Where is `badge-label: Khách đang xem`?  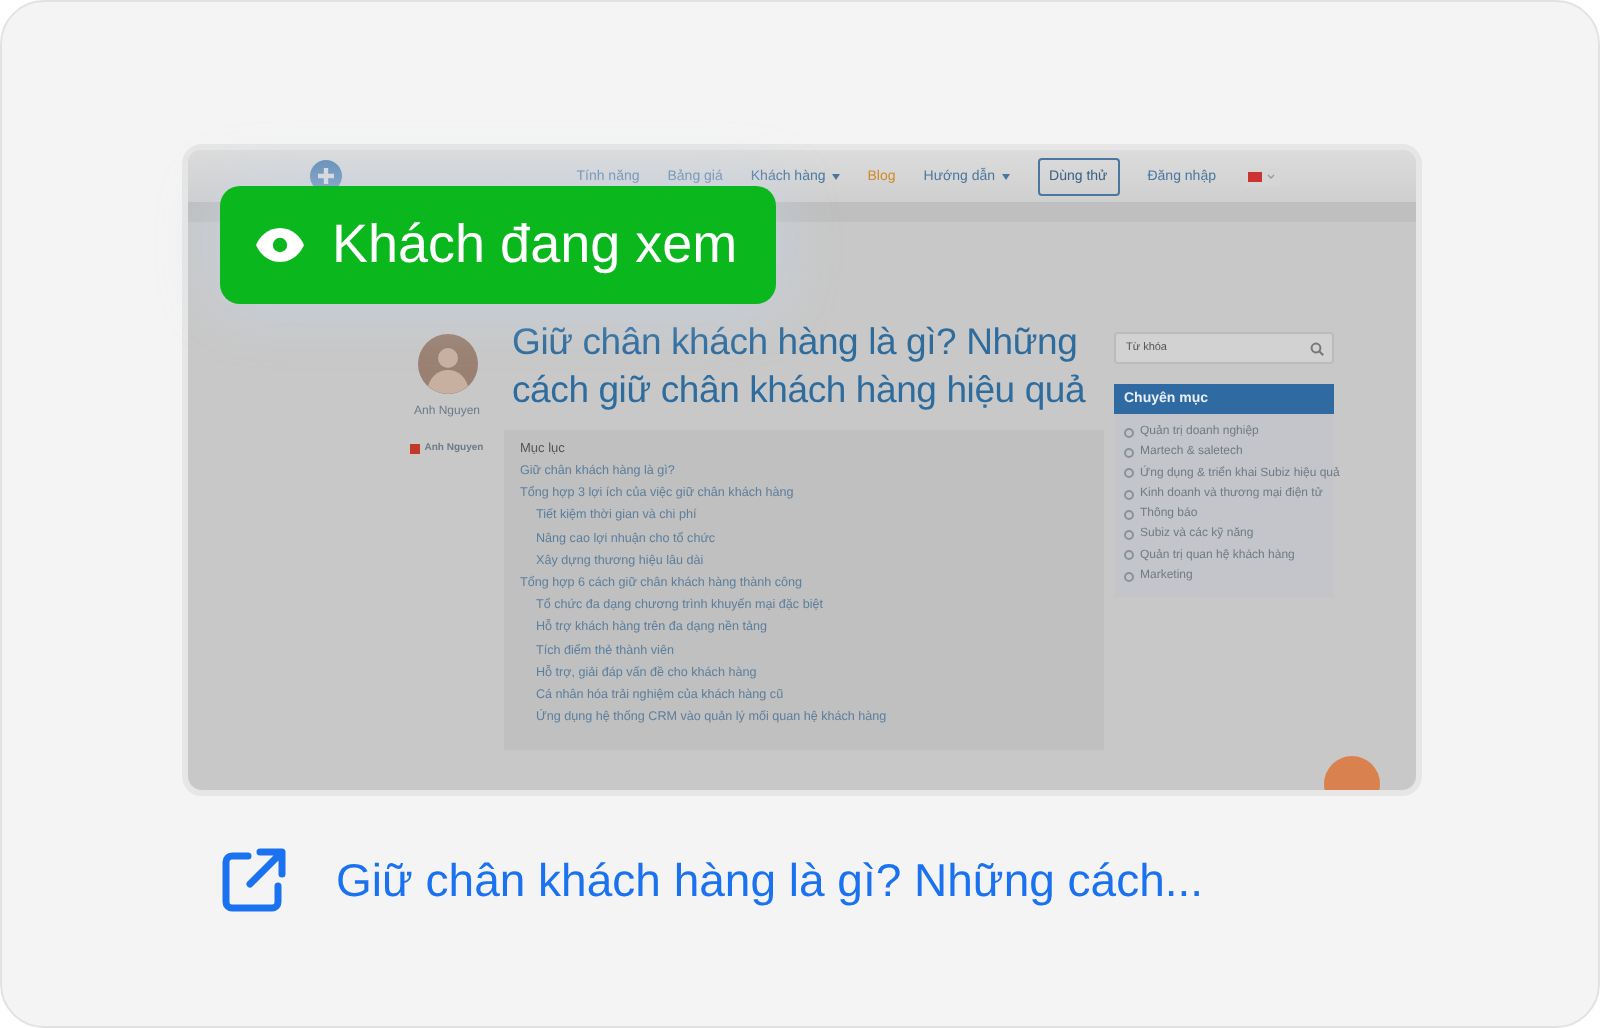 badge-label: Khách đang xem is located at coordinates (535, 245).